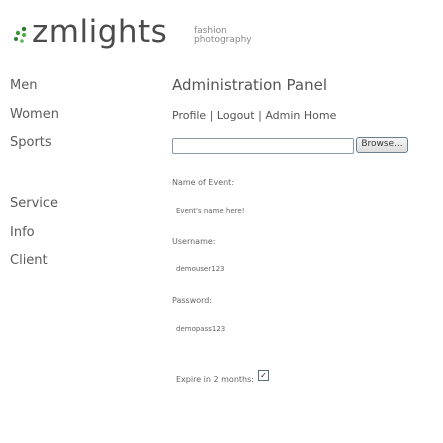 This screenshot has height=443, width=443. Describe the element at coordinates (34, 114) in the screenshot. I see `sidebar-item-women: Women` at that location.